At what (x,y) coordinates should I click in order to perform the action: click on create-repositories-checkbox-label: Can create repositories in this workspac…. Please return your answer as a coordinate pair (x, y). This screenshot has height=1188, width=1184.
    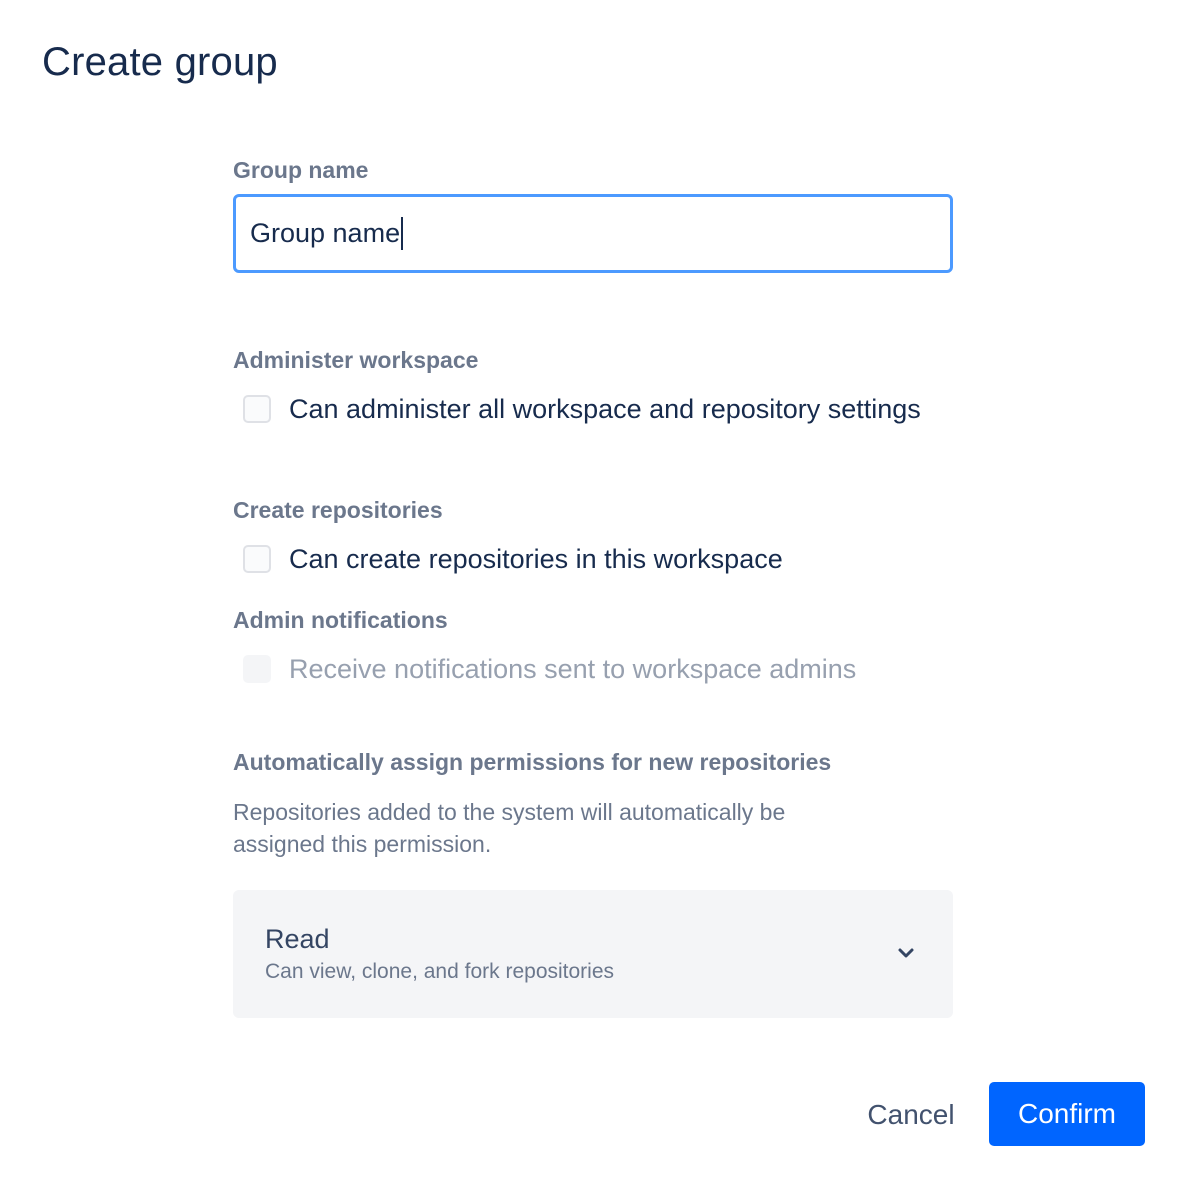
    Looking at the image, I should click on (609, 559).